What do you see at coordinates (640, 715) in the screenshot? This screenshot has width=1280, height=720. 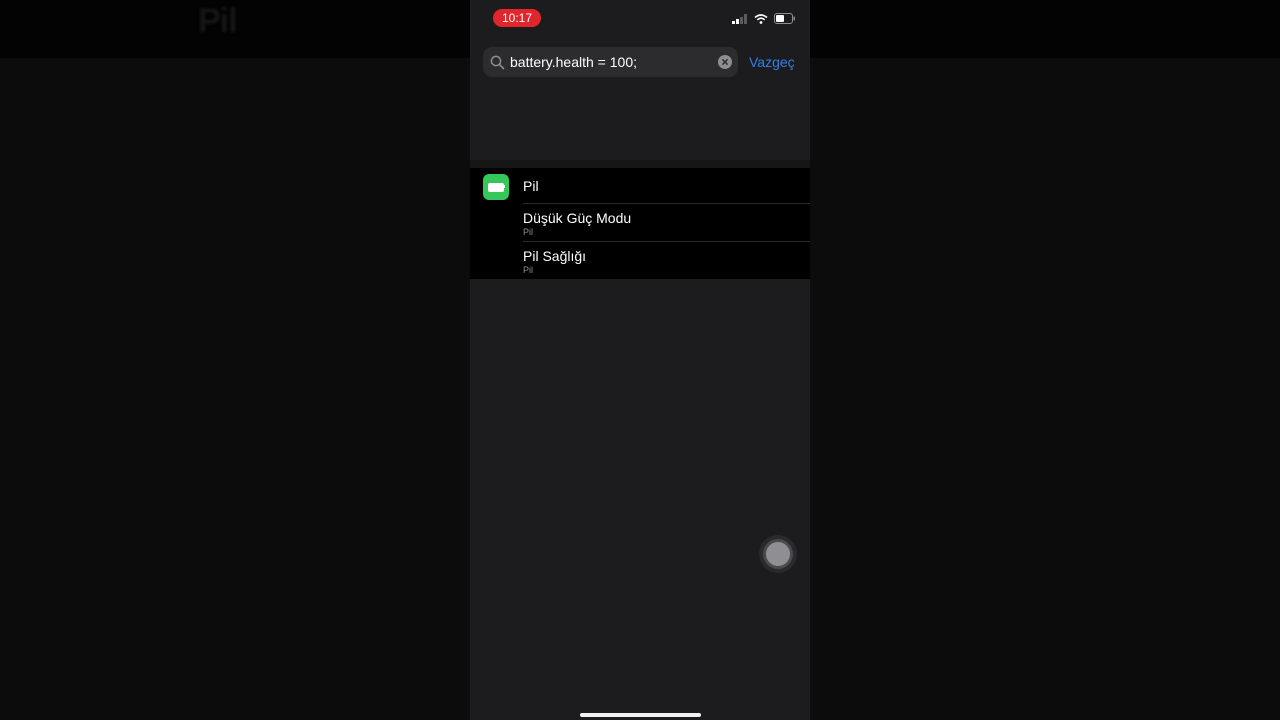 I see `home-indicator` at bounding box center [640, 715].